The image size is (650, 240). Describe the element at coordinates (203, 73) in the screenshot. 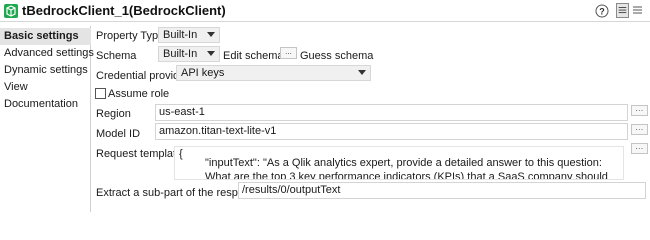

I see `credential-provider-value: API keys` at that location.